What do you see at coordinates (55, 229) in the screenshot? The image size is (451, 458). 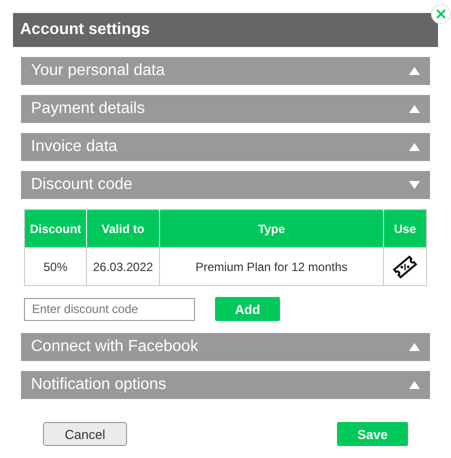 I see `column-header: Discount` at bounding box center [55, 229].